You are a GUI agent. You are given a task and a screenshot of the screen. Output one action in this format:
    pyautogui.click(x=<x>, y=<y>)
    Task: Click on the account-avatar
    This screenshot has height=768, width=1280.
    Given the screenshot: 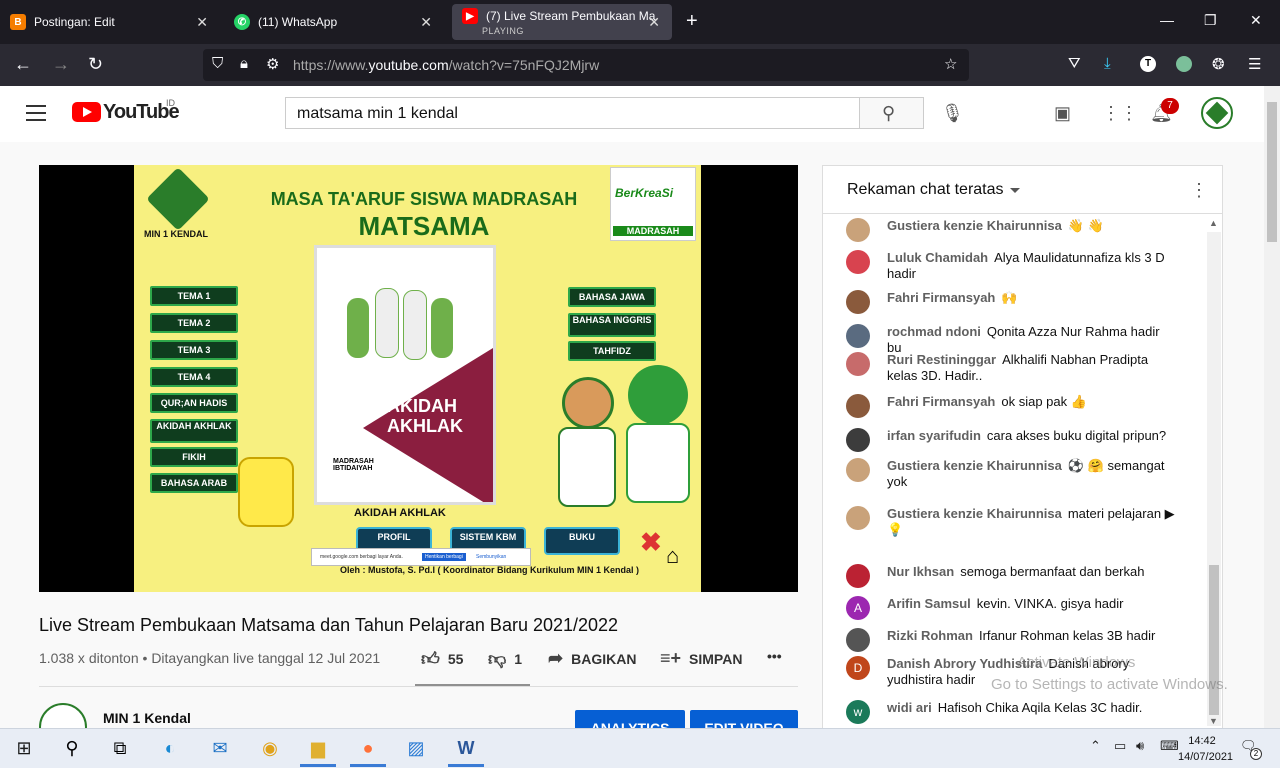 What is the action you would take?
    pyautogui.click(x=1217, y=113)
    